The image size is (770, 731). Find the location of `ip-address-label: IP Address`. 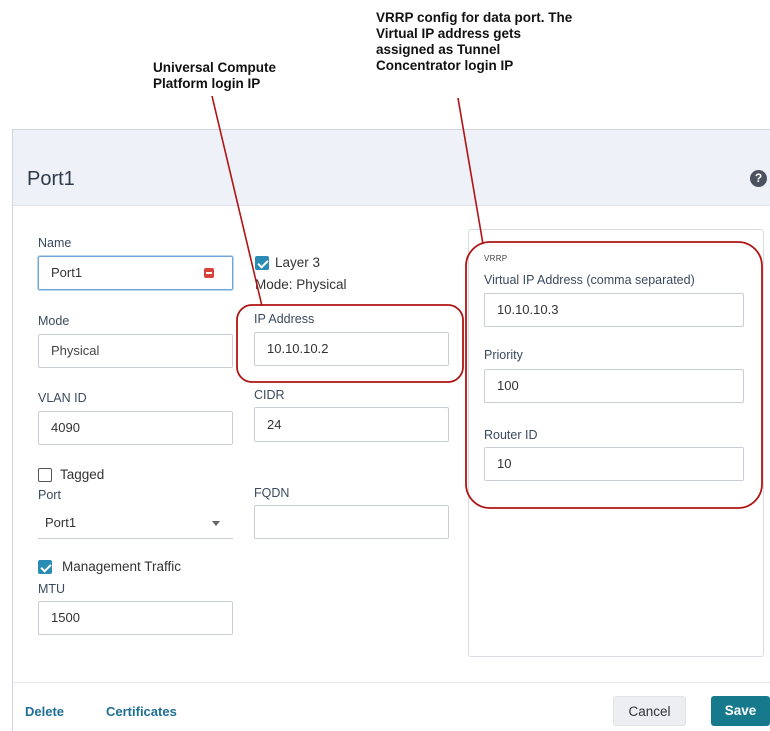

ip-address-label: IP Address is located at coordinates (284, 319).